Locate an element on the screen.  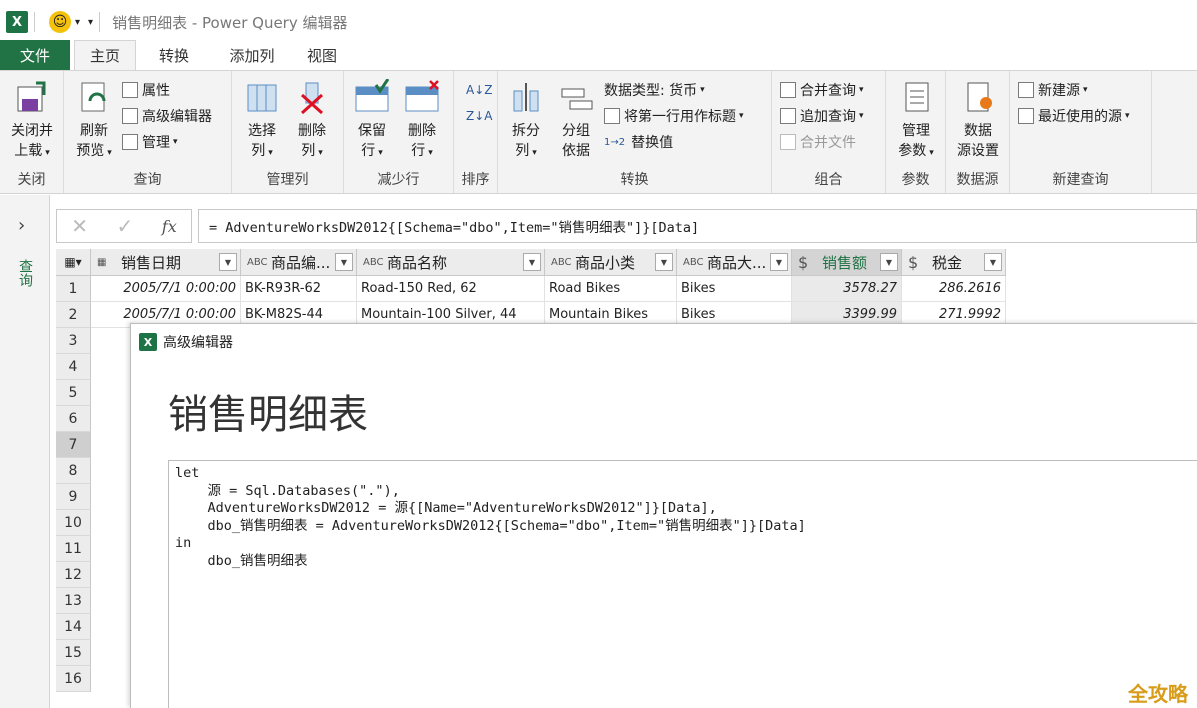
row-number: 12 is located at coordinates (73, 575).